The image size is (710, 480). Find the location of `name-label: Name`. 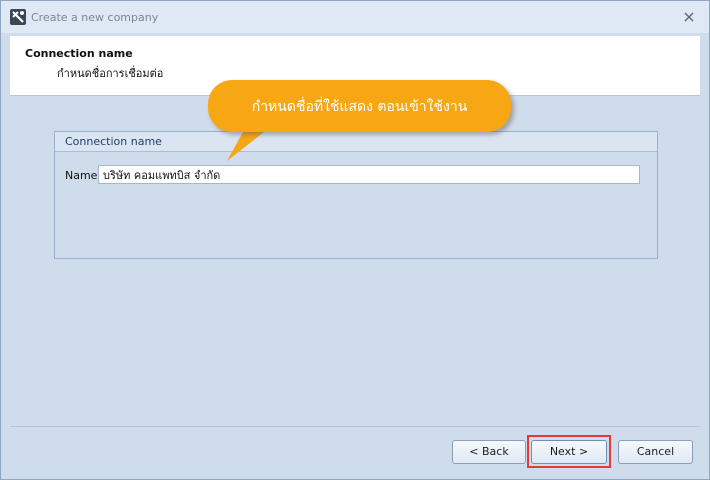

name-label: Name is located at coordinates (81, 175).